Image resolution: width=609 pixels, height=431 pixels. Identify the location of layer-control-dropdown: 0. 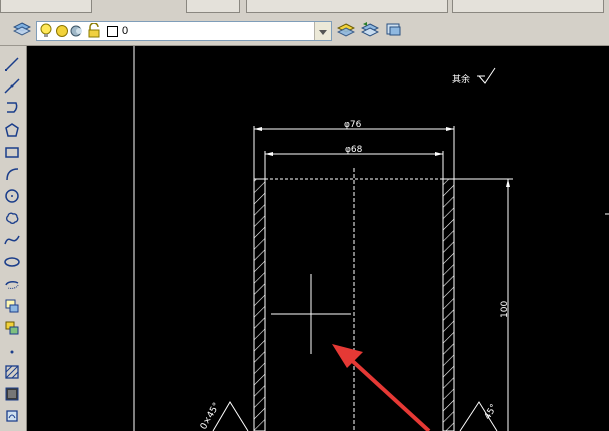
(184, 31).